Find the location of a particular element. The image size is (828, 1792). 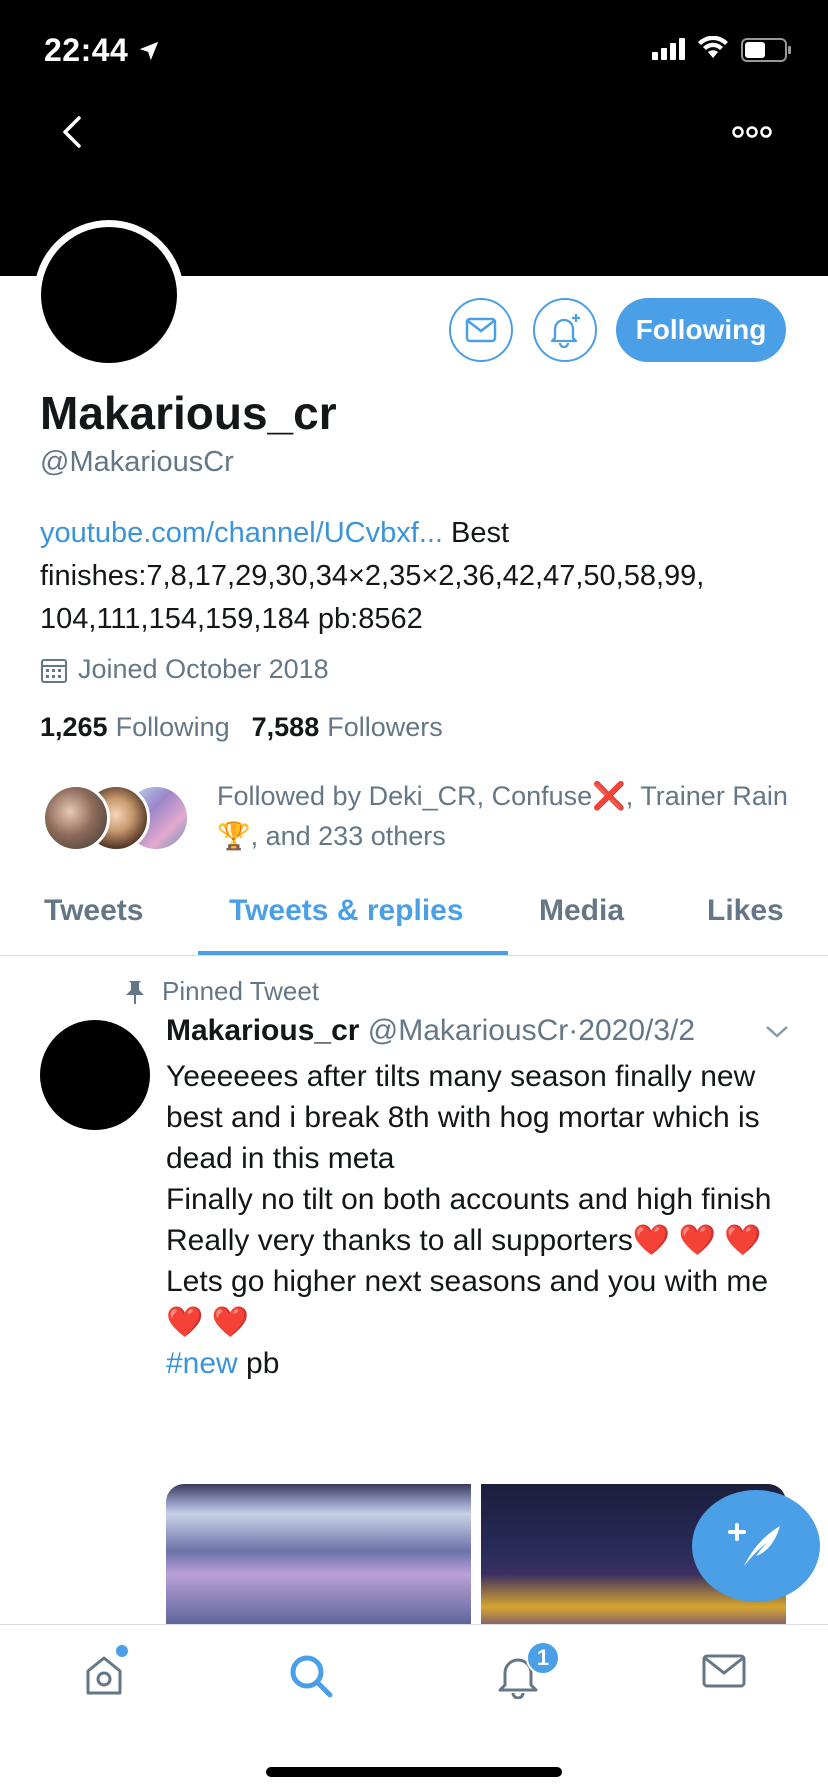

tweet-author-name: Makarious_cr is located at coordinates (262, 1030).